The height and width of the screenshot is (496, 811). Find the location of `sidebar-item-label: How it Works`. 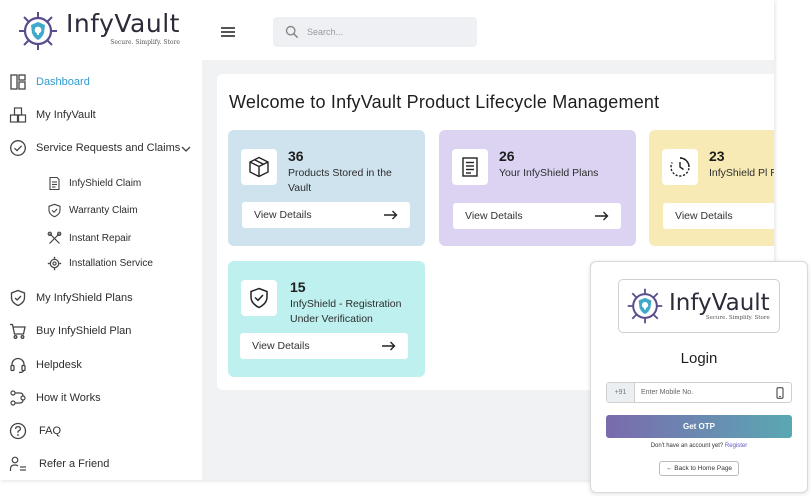

sidebar-item-label: How it Works is located at coordinates (68, 398).